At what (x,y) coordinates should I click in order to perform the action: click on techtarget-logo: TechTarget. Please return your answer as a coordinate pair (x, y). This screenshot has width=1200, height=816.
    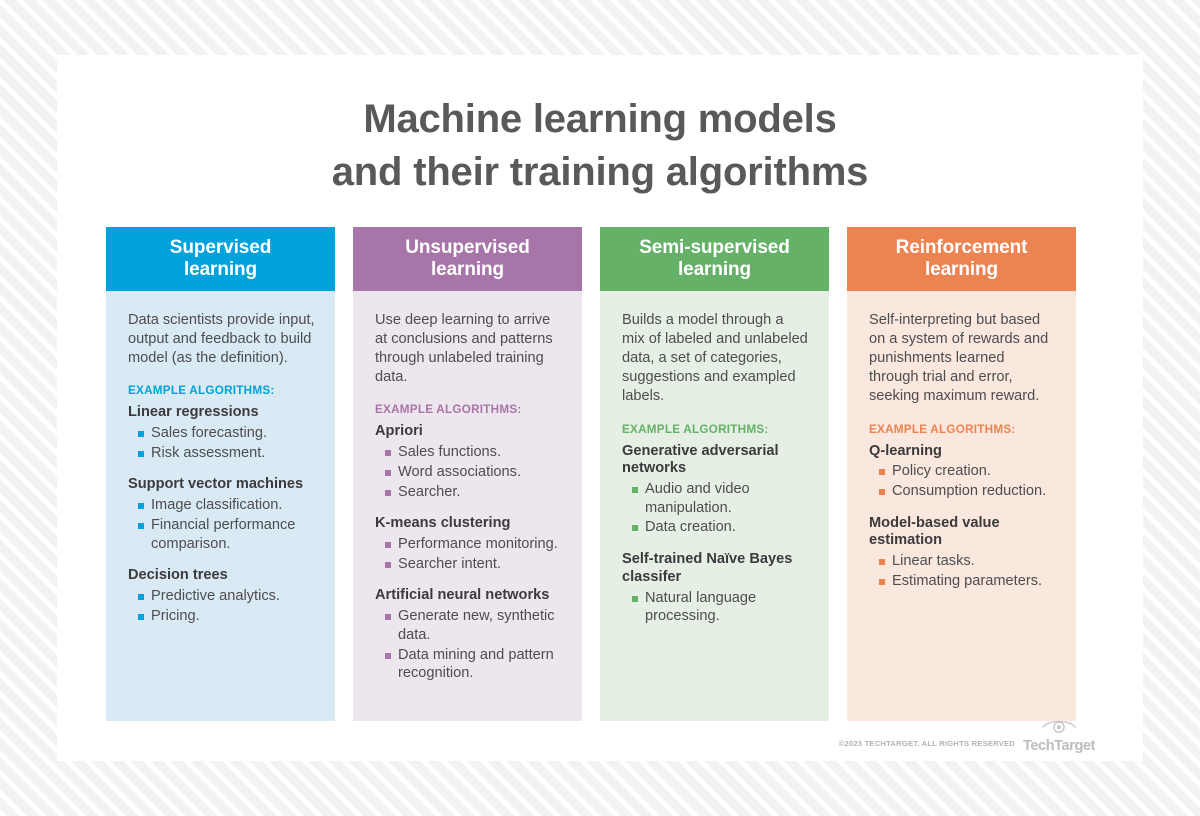
    Looking at the image, I should click on (1059, 736).